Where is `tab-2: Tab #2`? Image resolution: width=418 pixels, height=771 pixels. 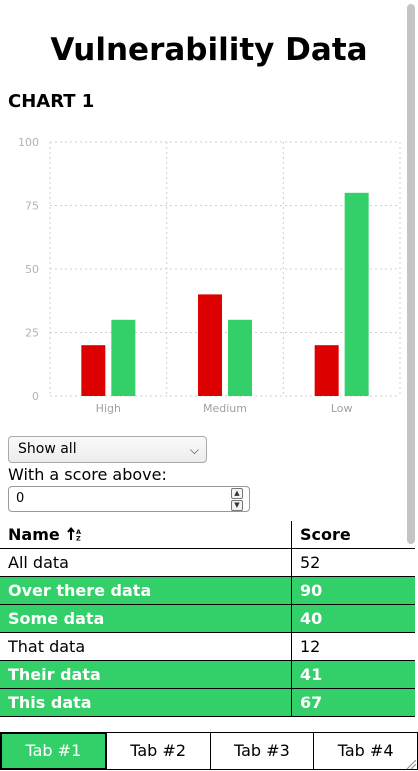
tab-2: Tab #2 is located at coordinates (158, 751).